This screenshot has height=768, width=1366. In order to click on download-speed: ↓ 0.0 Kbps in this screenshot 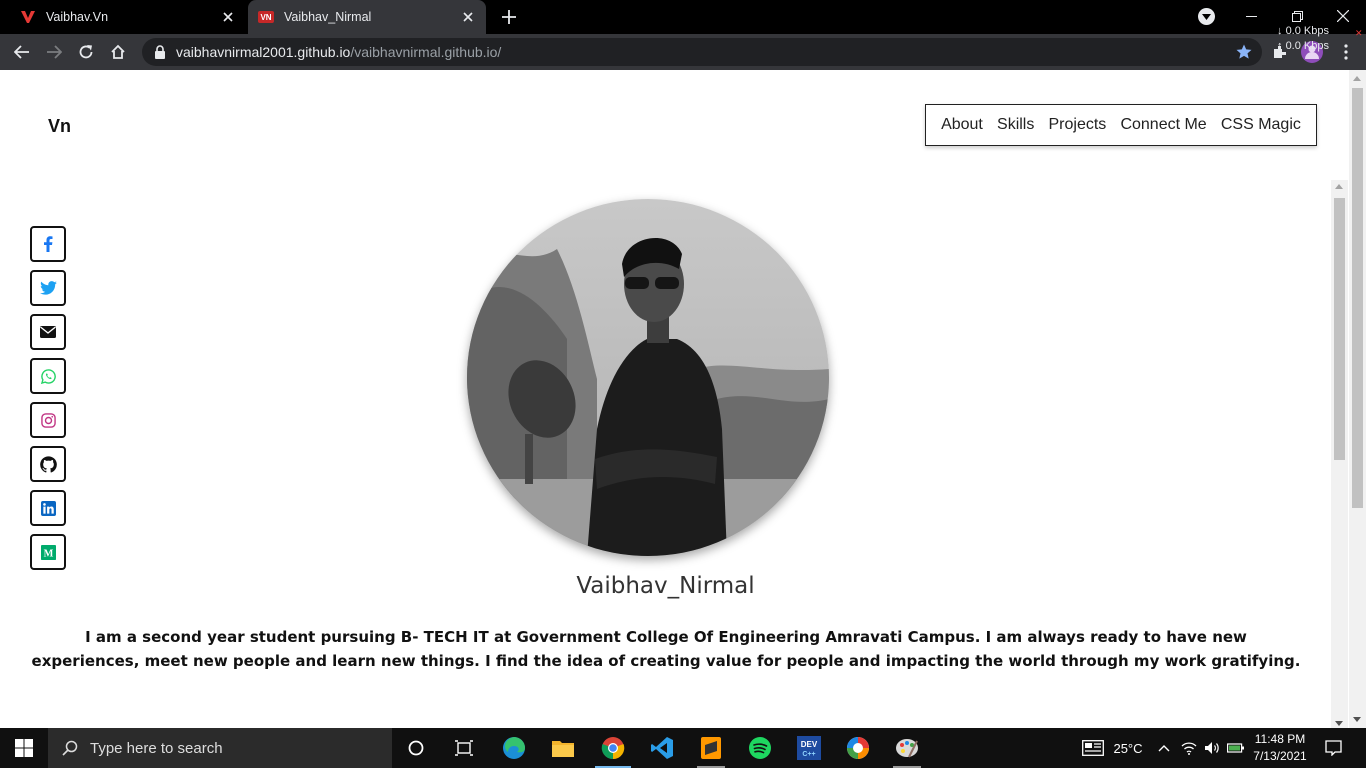, I will do `click(1303, 31)`.